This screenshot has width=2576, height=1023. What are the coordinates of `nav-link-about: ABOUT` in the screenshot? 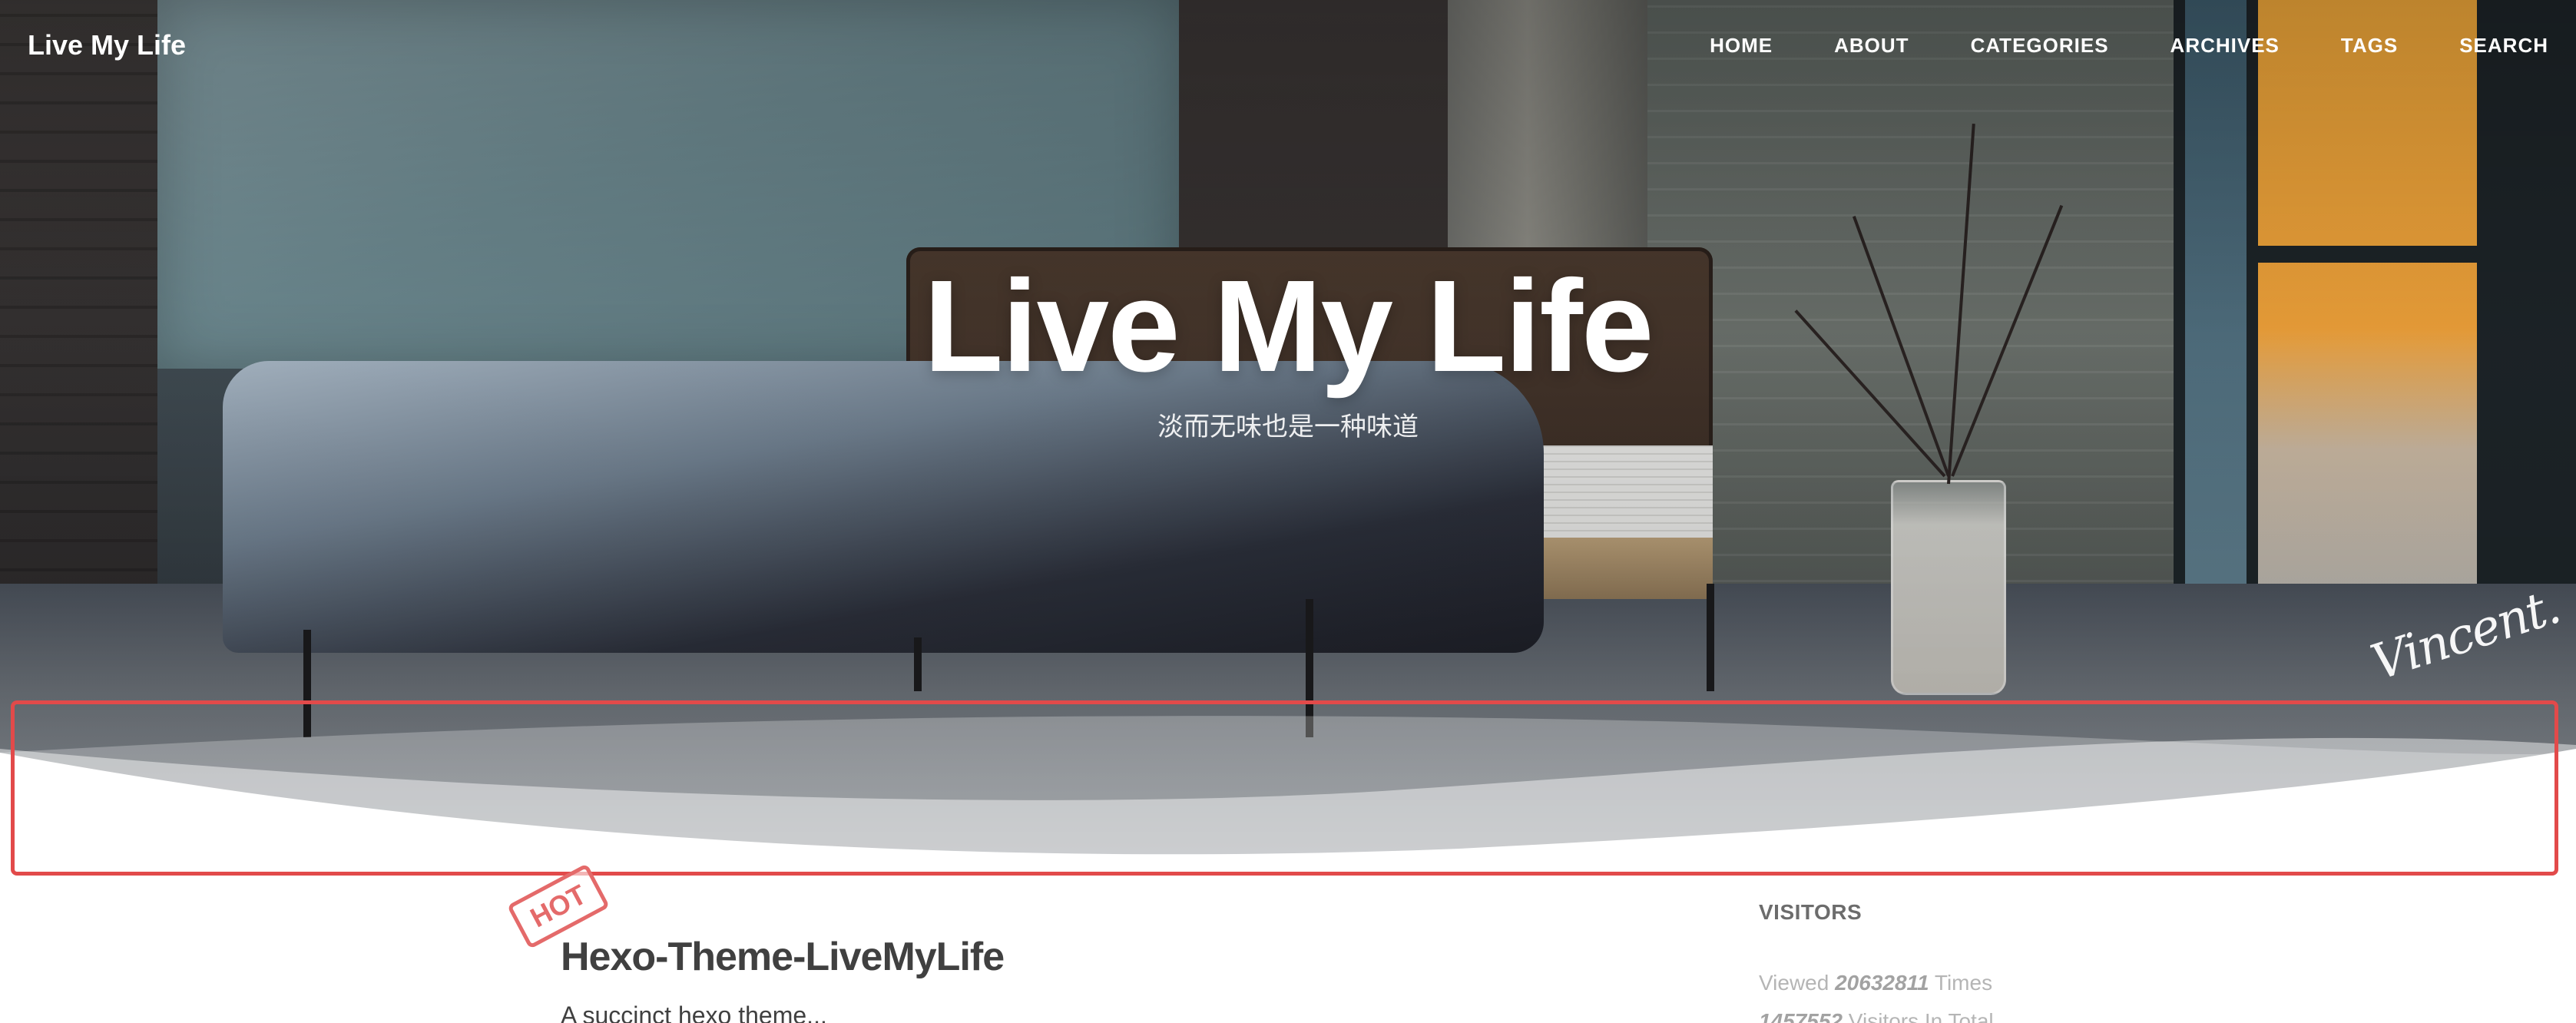 It's located at (1872, 46).